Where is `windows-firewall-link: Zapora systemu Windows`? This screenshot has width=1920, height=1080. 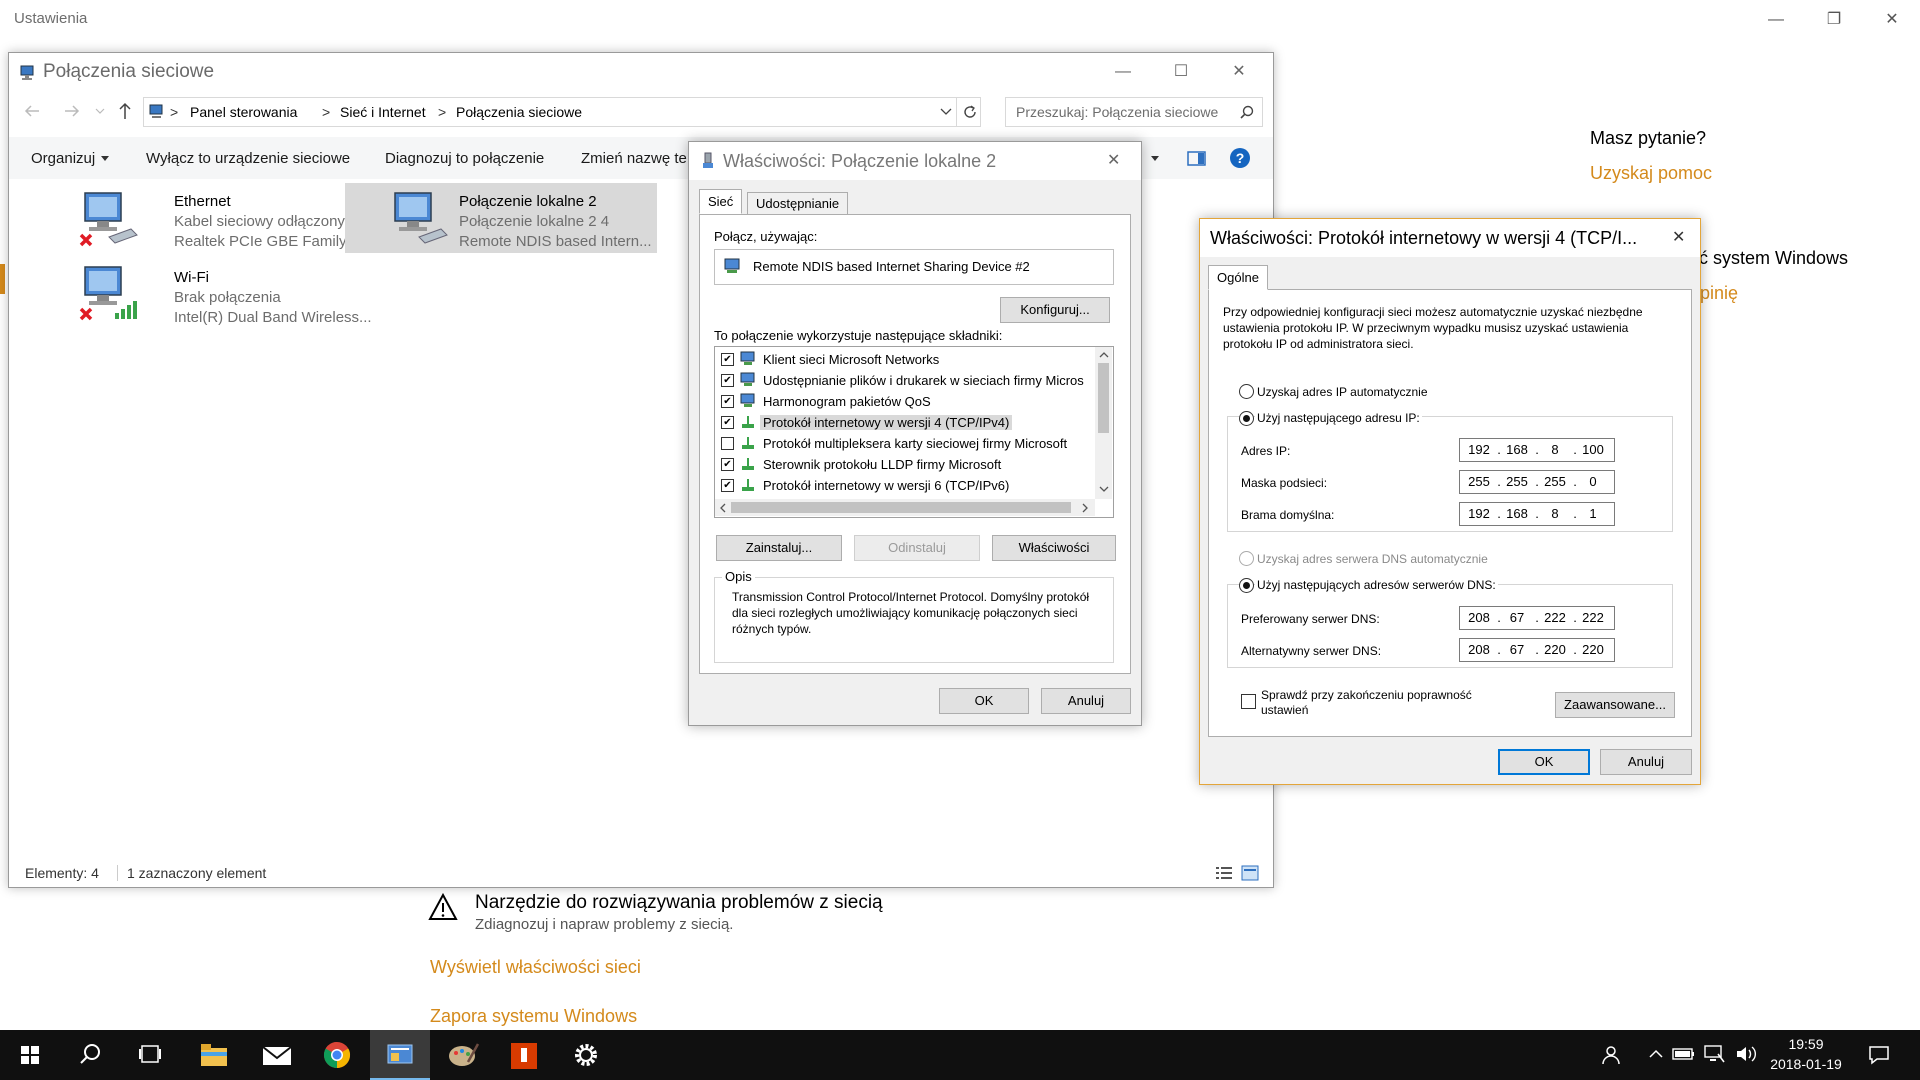
windows-firewall-link: Zapora systemu Windows is located at coordinates (533, 1016).